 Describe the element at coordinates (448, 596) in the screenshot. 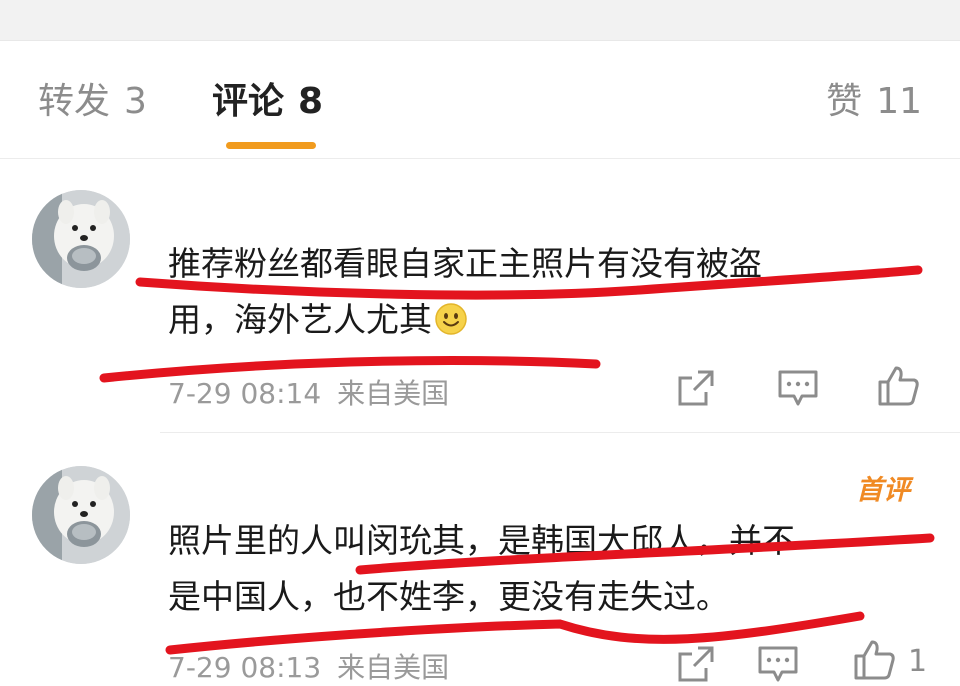

I see `comment-text-line2: 是中国人，也不姓李，更没有走失过。` at that location.